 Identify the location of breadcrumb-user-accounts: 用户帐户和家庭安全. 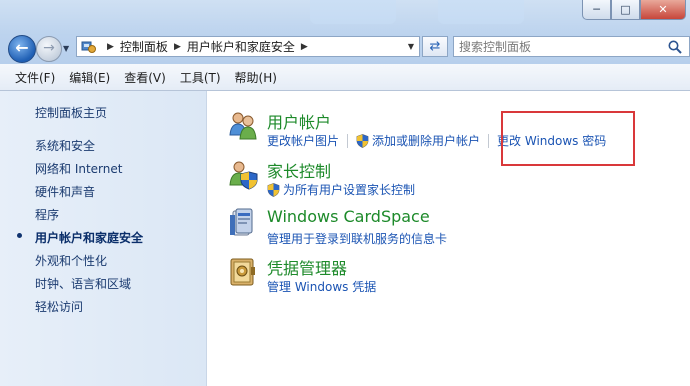
(241, 46).